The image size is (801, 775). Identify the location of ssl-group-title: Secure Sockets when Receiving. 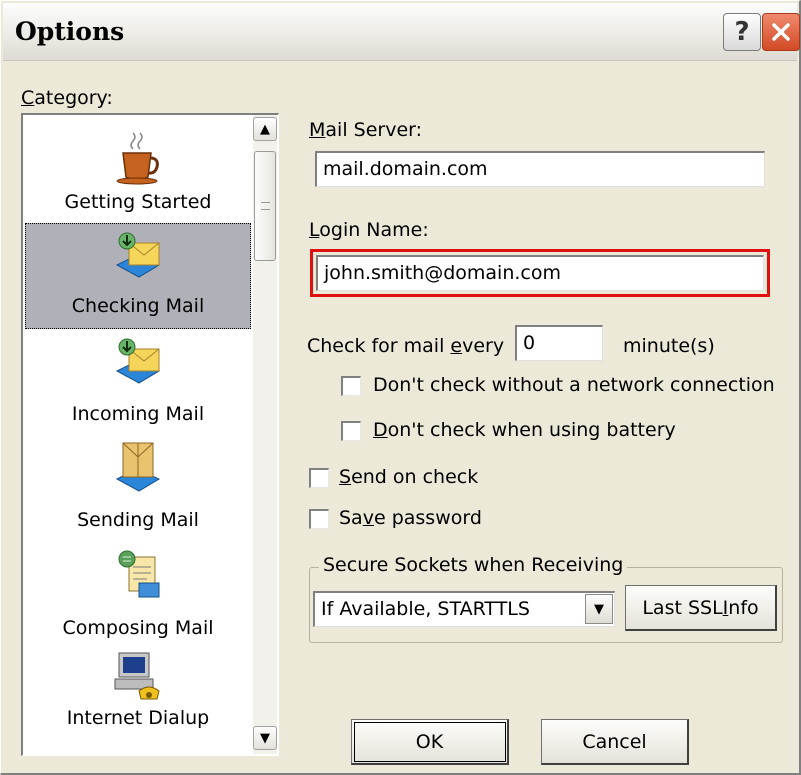
(473, 565).